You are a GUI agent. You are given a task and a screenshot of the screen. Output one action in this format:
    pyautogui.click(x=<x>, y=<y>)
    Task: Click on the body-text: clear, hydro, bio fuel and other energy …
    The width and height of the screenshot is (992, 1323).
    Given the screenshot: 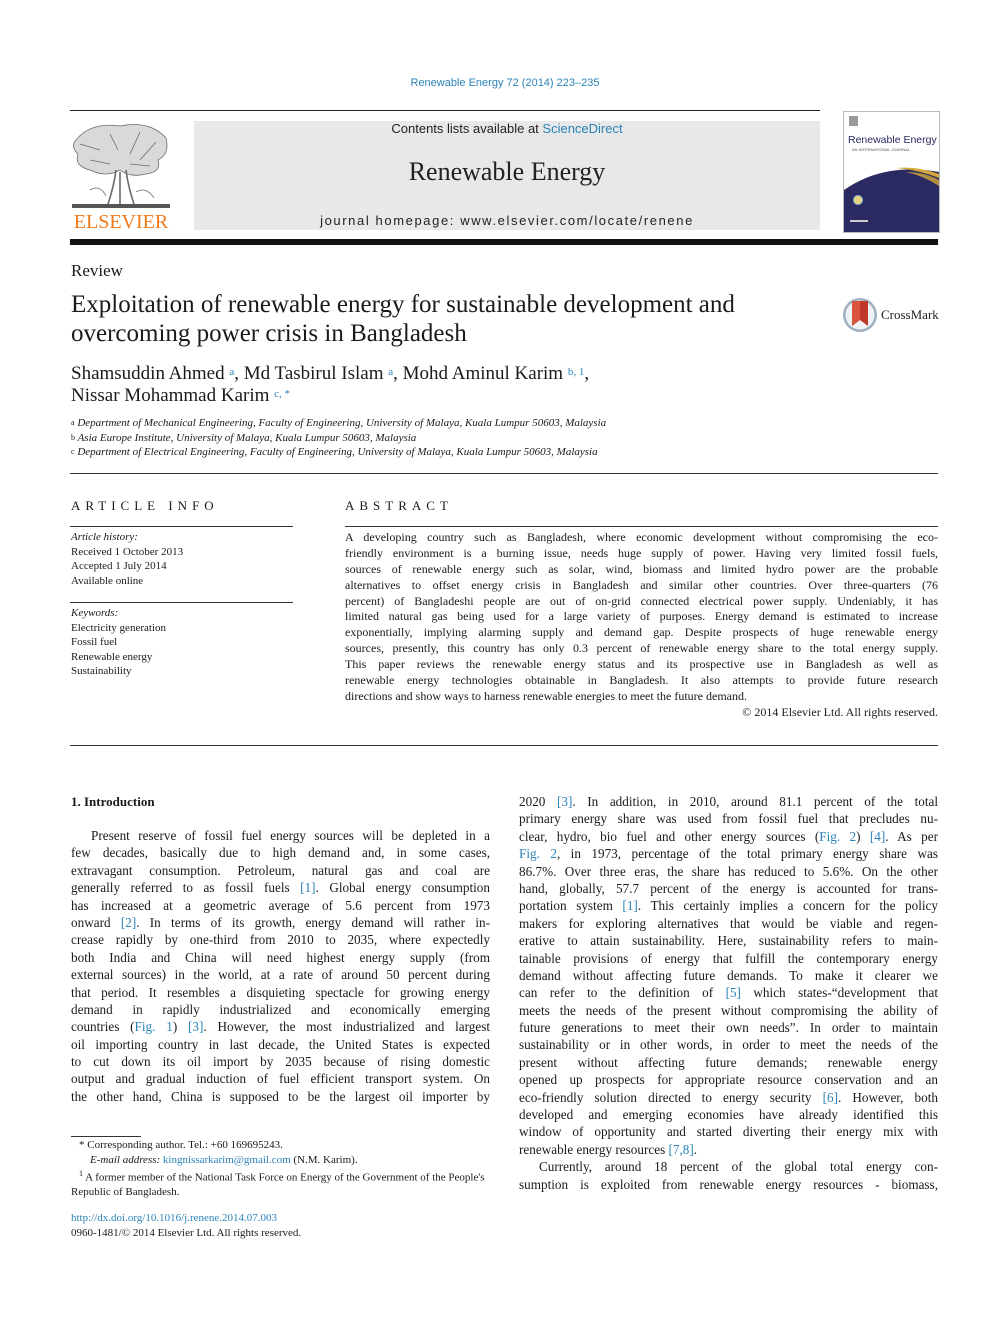 What is the action you would take?
    pyautogui.click(x=669, y=836)
    